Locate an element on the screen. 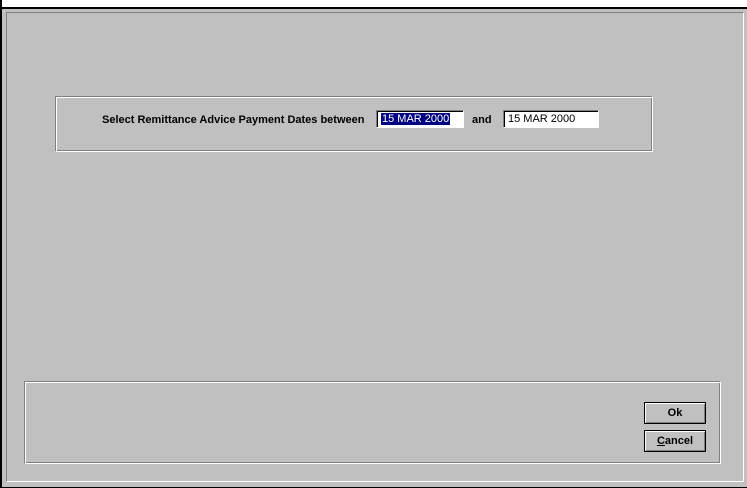  cancel-mnemonic: C is located at coordinates (660, 441).